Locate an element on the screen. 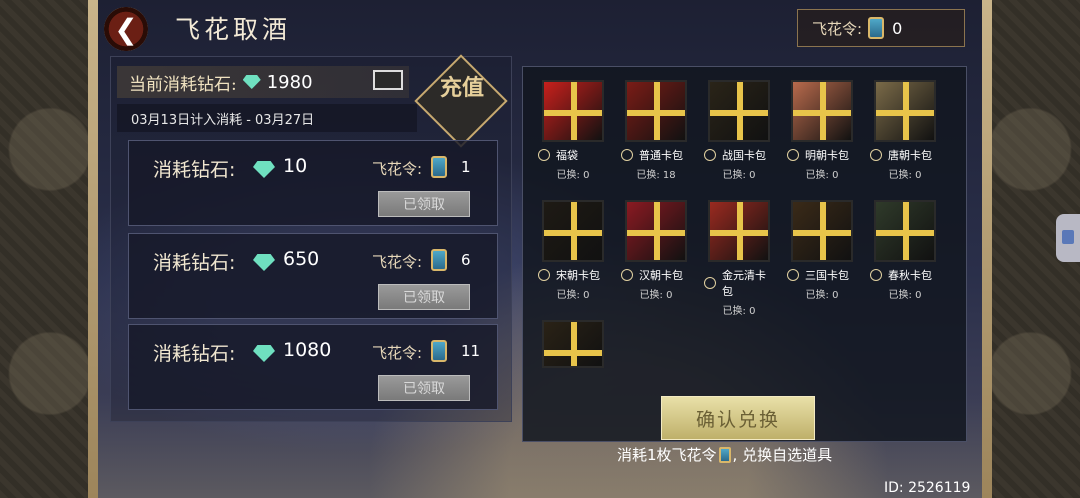 The image size is (1080, 498). tier-card: 消耗钻石: 10 飞花令: 1 已领取 is located at coordinates (313, 183).